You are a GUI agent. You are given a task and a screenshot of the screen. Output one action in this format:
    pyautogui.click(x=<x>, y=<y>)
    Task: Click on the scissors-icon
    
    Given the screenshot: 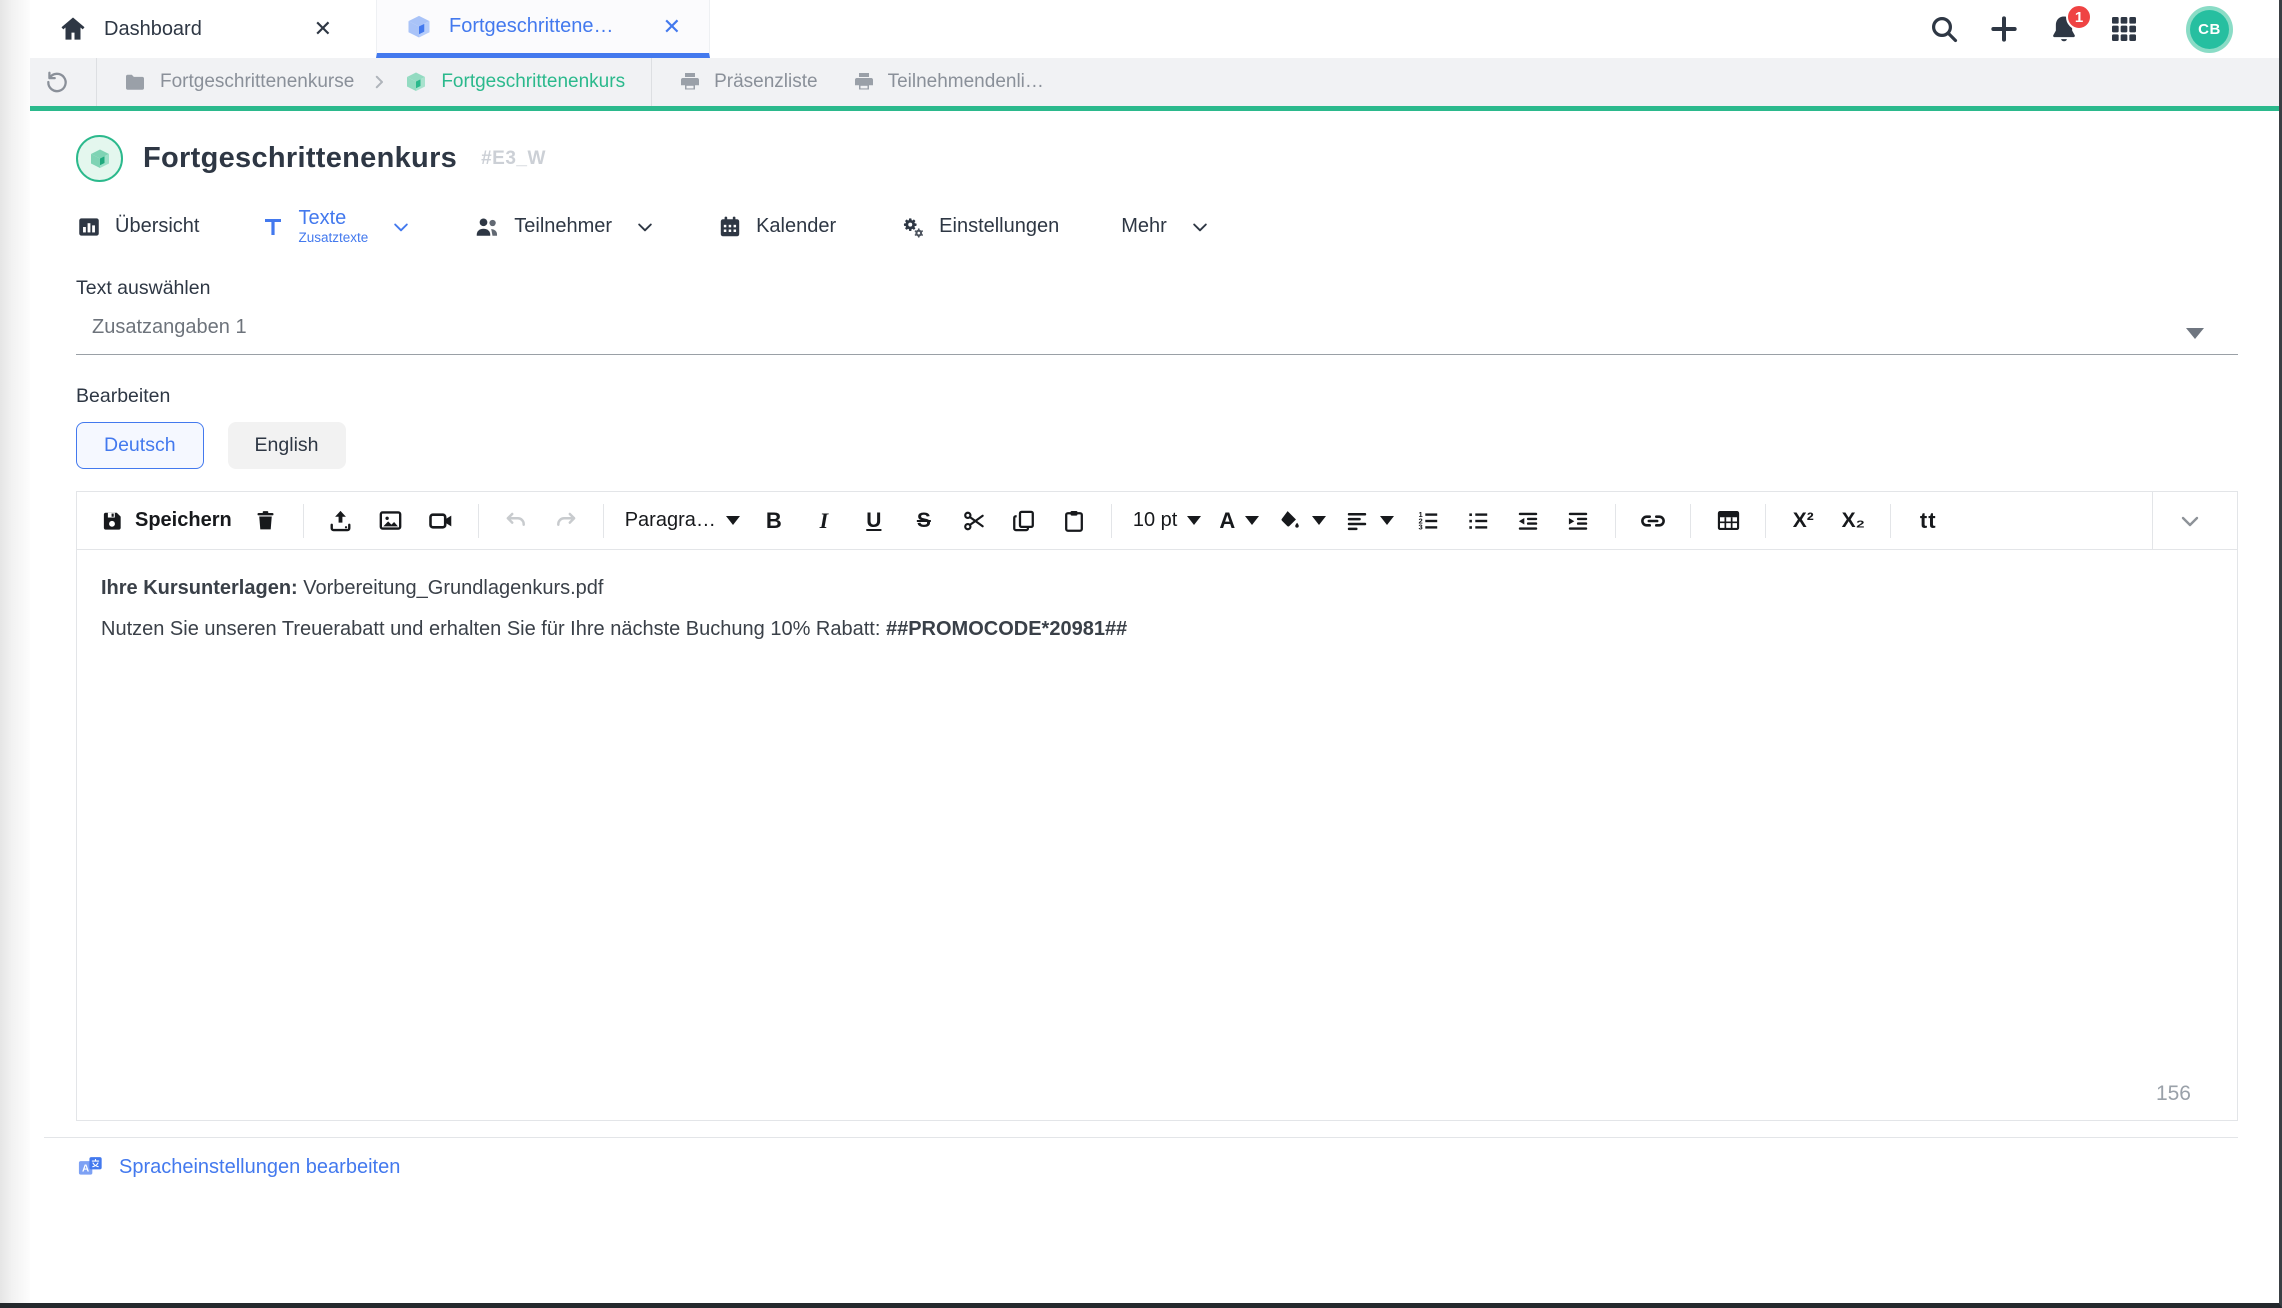 What is the action you would take?
    pyautogui.click(x=974, y=521)
    